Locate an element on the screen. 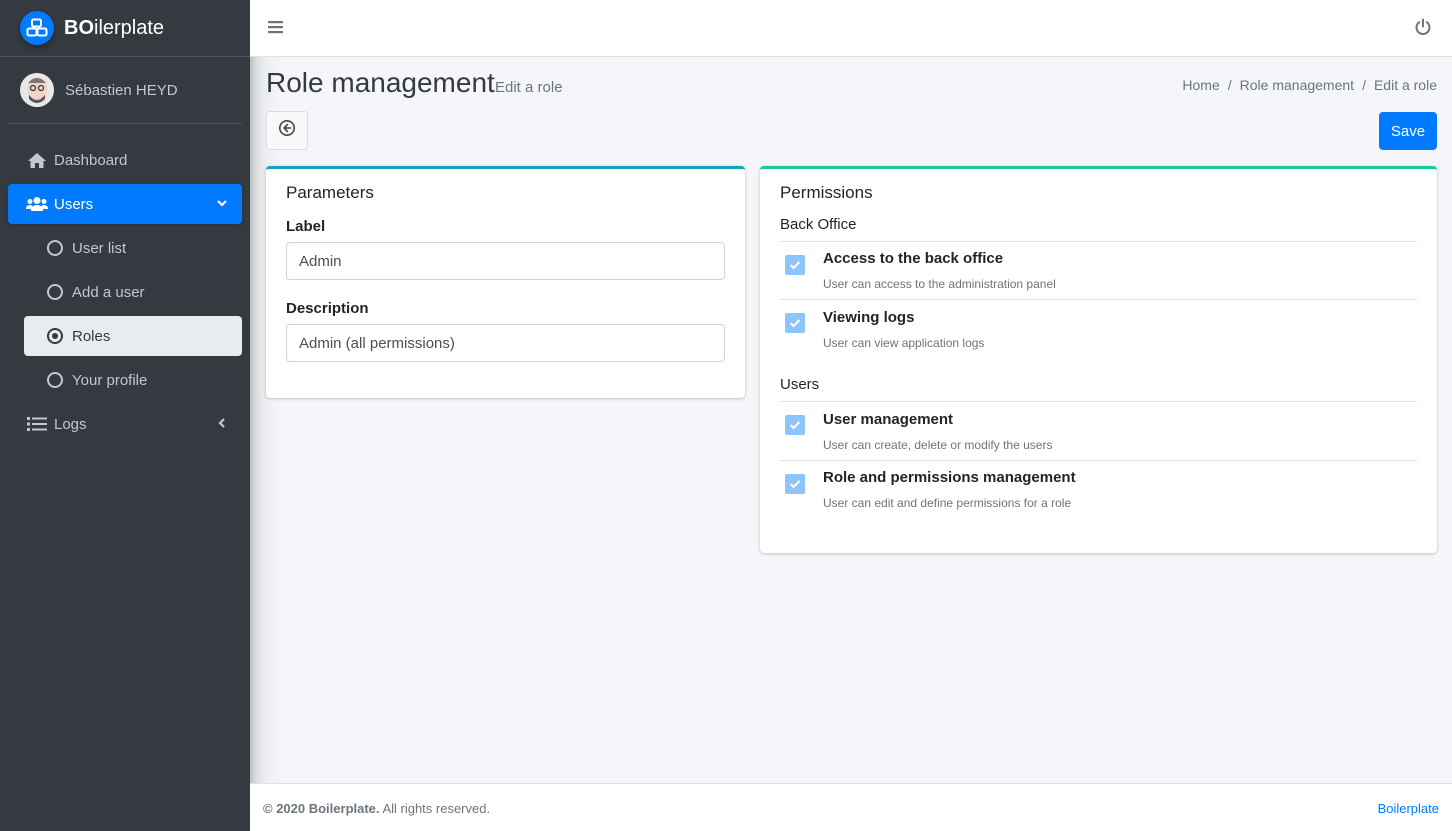  footer-link: Boilerplate is located at coordinates (1408, 808).